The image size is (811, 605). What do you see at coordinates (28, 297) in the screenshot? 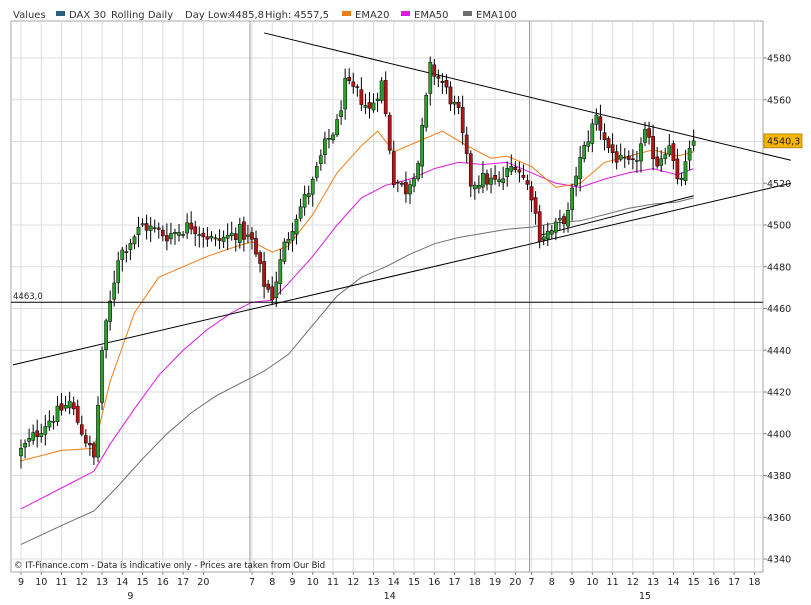
I see `support-line-label: 4463,0` at bounding box center [28, 297].